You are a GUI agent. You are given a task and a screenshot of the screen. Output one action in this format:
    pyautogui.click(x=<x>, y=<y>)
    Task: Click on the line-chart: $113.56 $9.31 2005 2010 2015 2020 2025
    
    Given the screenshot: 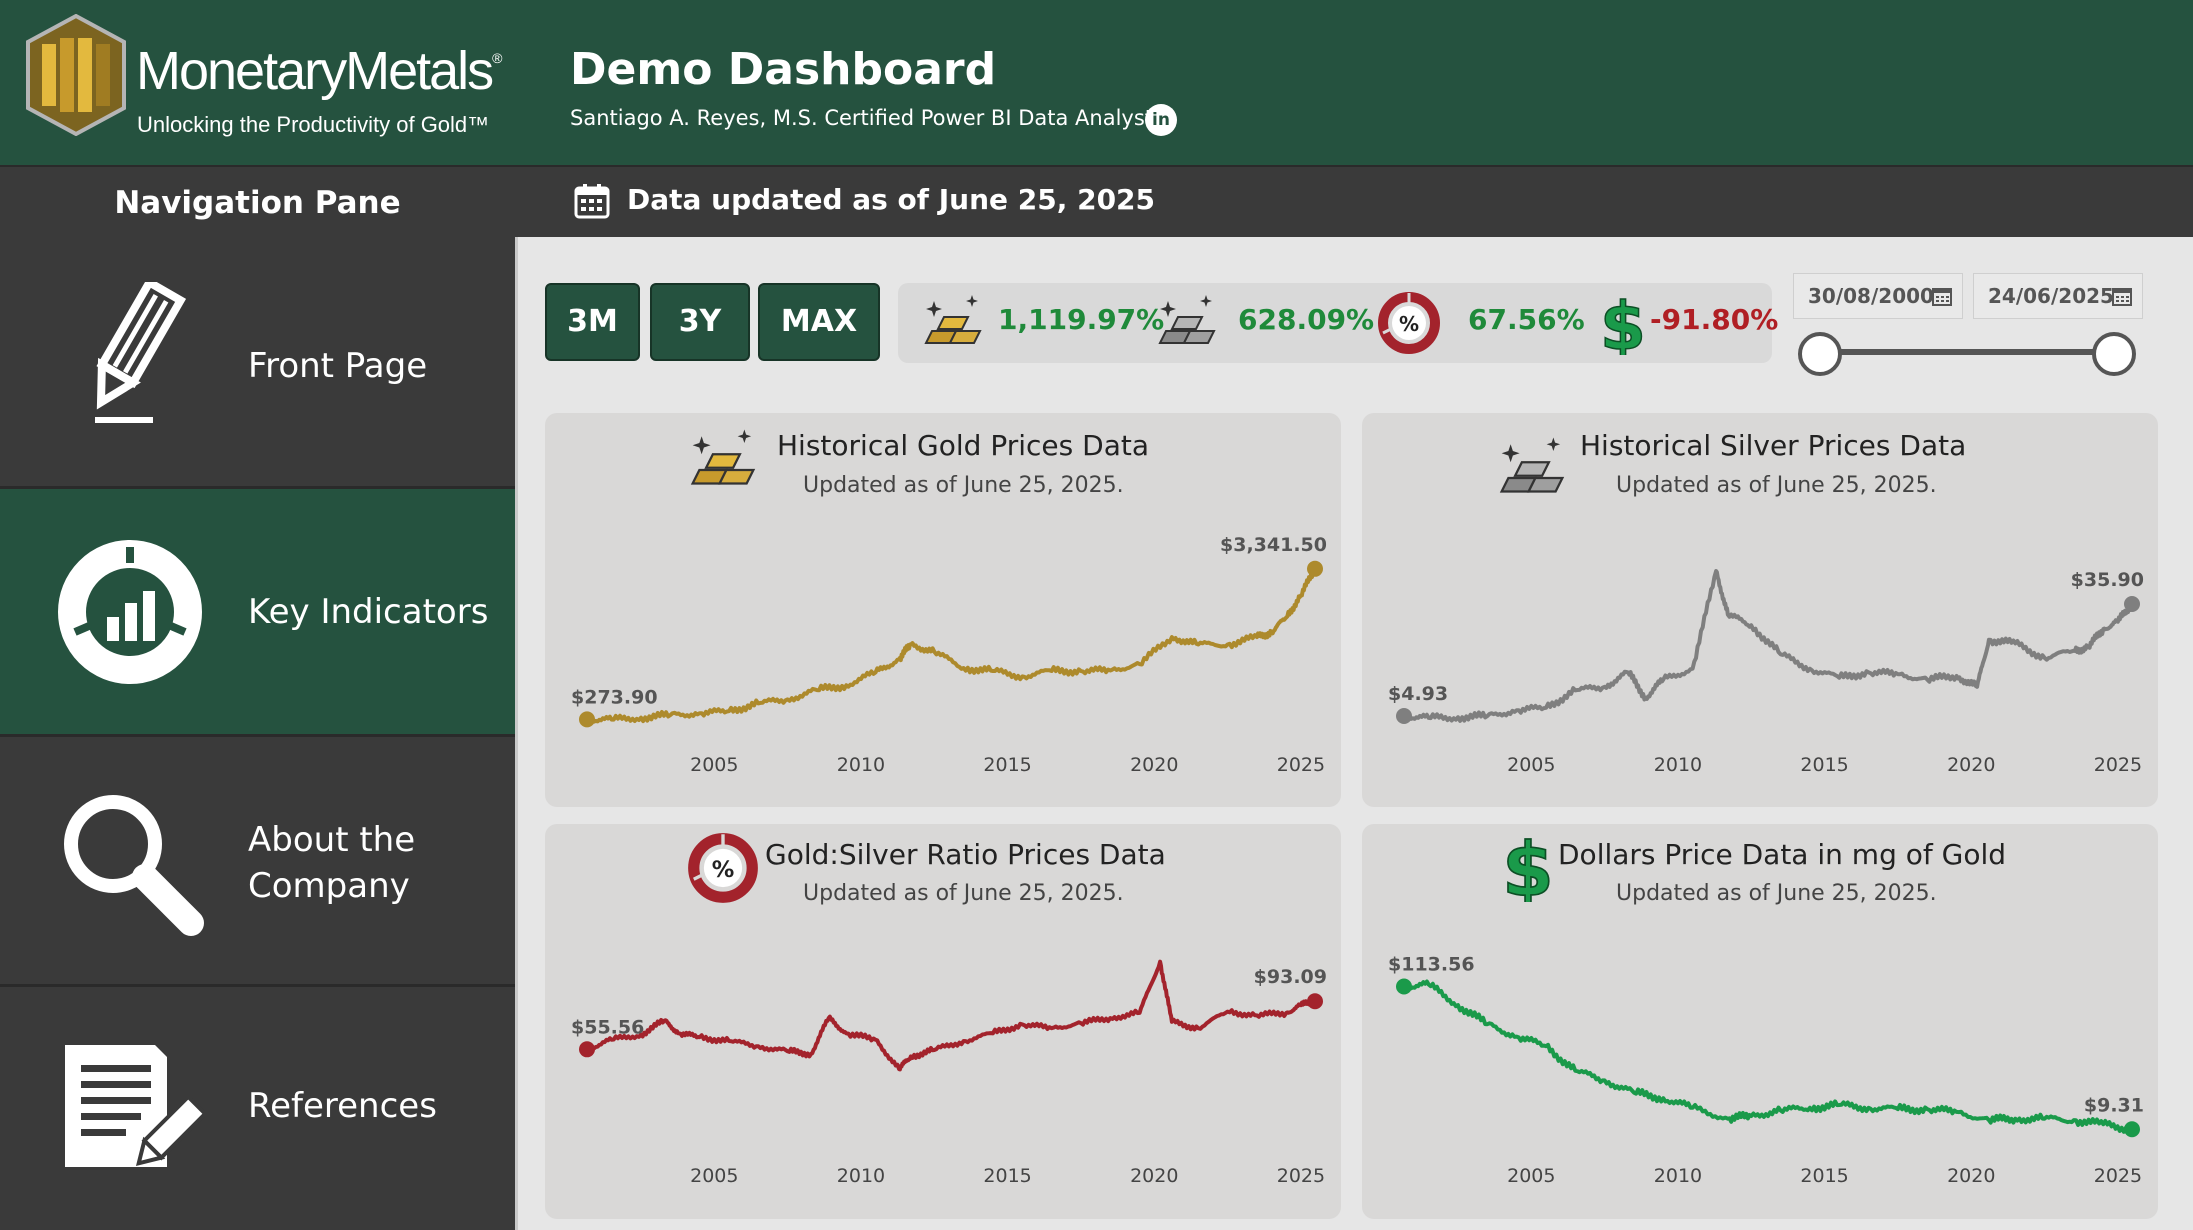 What is the action you would take?
    pyautogui.click(x=1766, y=1070)
    